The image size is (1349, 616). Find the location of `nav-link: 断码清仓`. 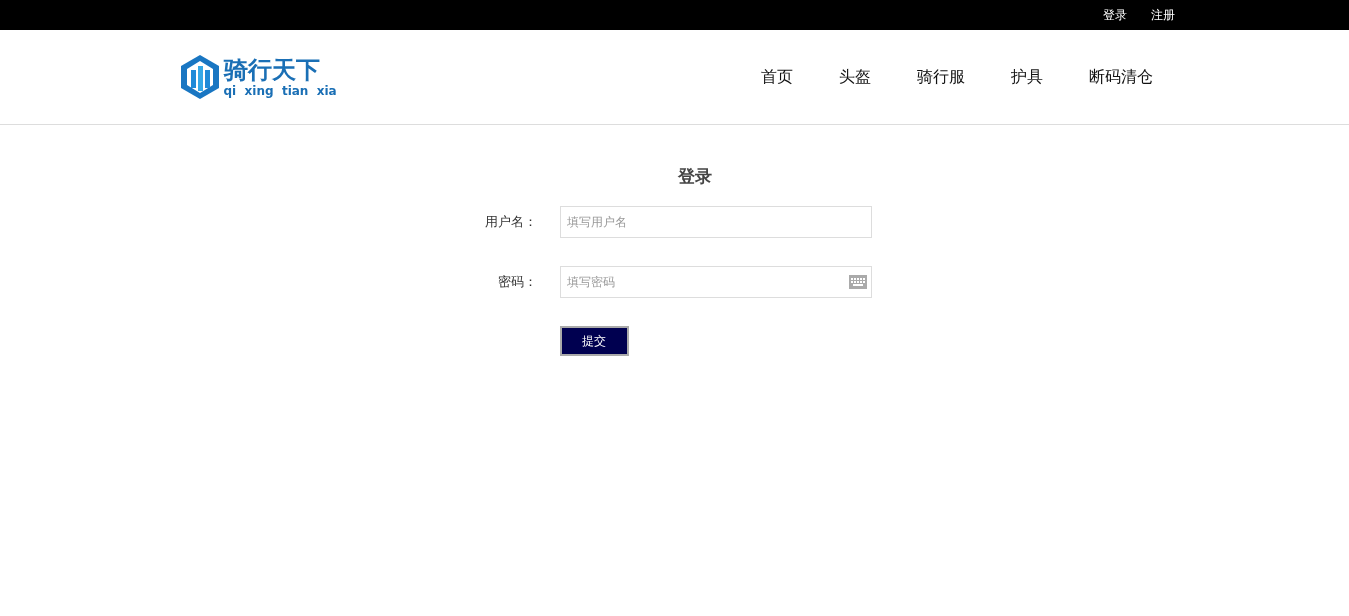

nav-link: 断码清仓 is located at coordinates (1120, 77).